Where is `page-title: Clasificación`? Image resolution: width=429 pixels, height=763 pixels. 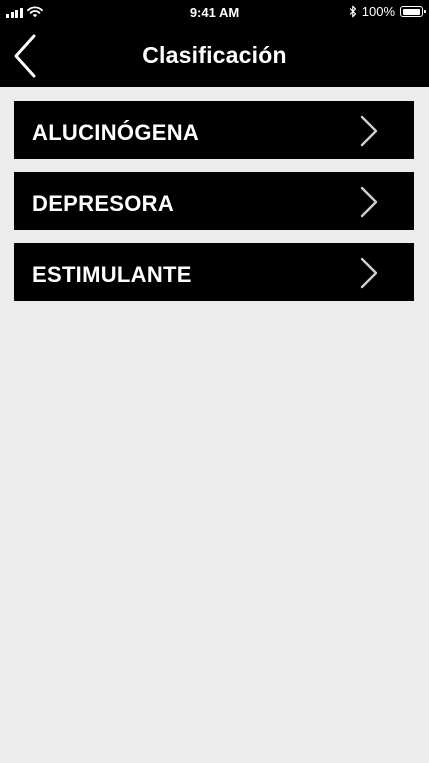
page-title: Clasificación is located at coordinates (214, 55).